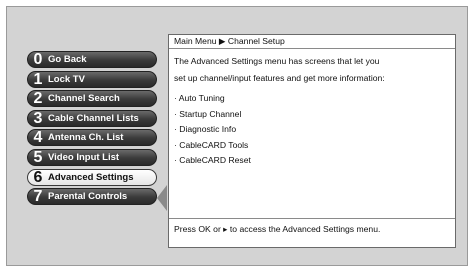 The image size is (476, 272). What do you see at coordinates (92, 79) in the screenshot?
I see `menu-item-lock-tv: 1 Lock TV` at bounding box center [92, 79].